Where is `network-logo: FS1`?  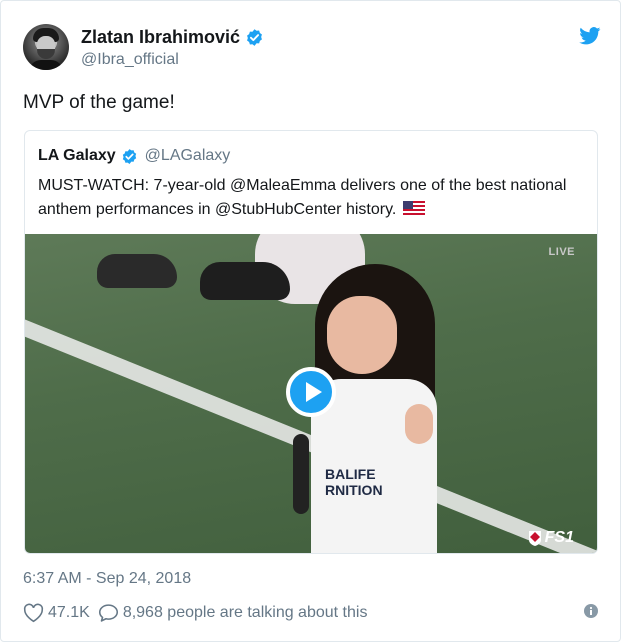
network-logo: FS1 is located at coordinates (551, 538).